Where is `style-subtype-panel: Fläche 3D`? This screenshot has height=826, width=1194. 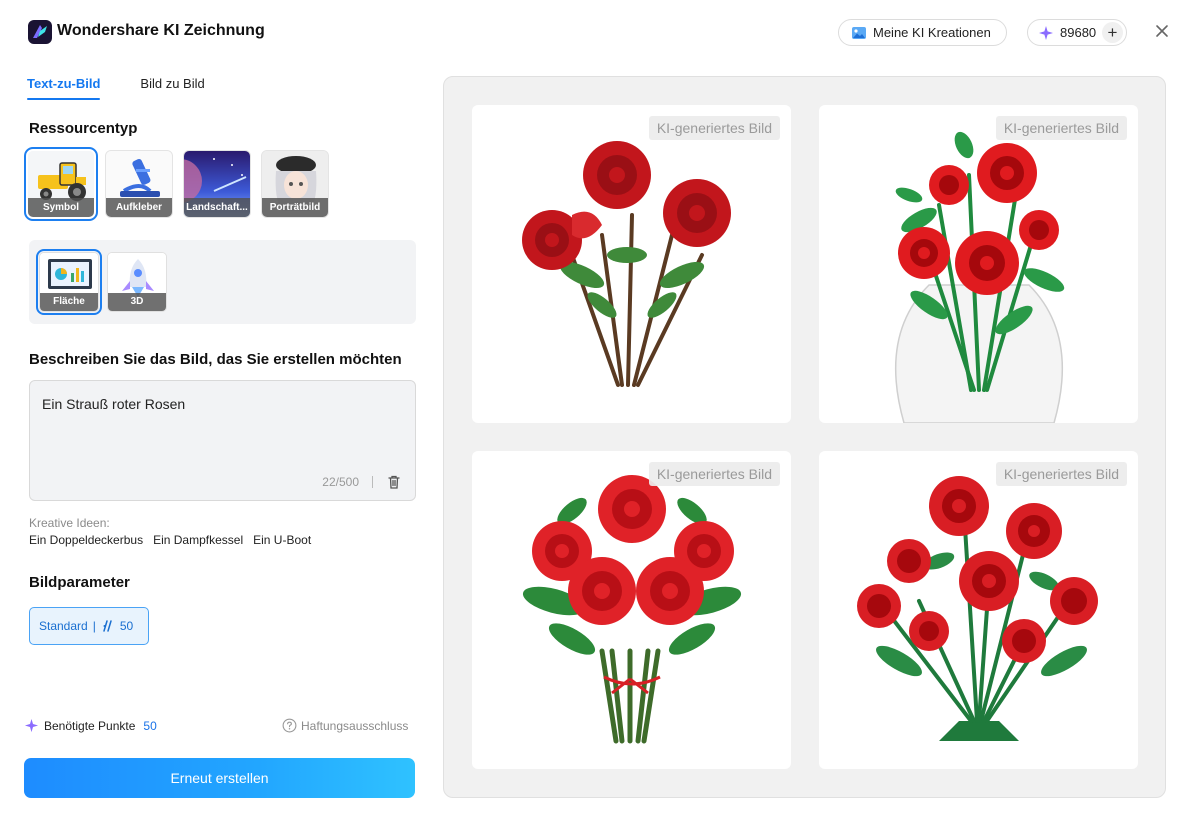 style-subtype-panel: Fläche 3D is located at coordinates (222, 282).